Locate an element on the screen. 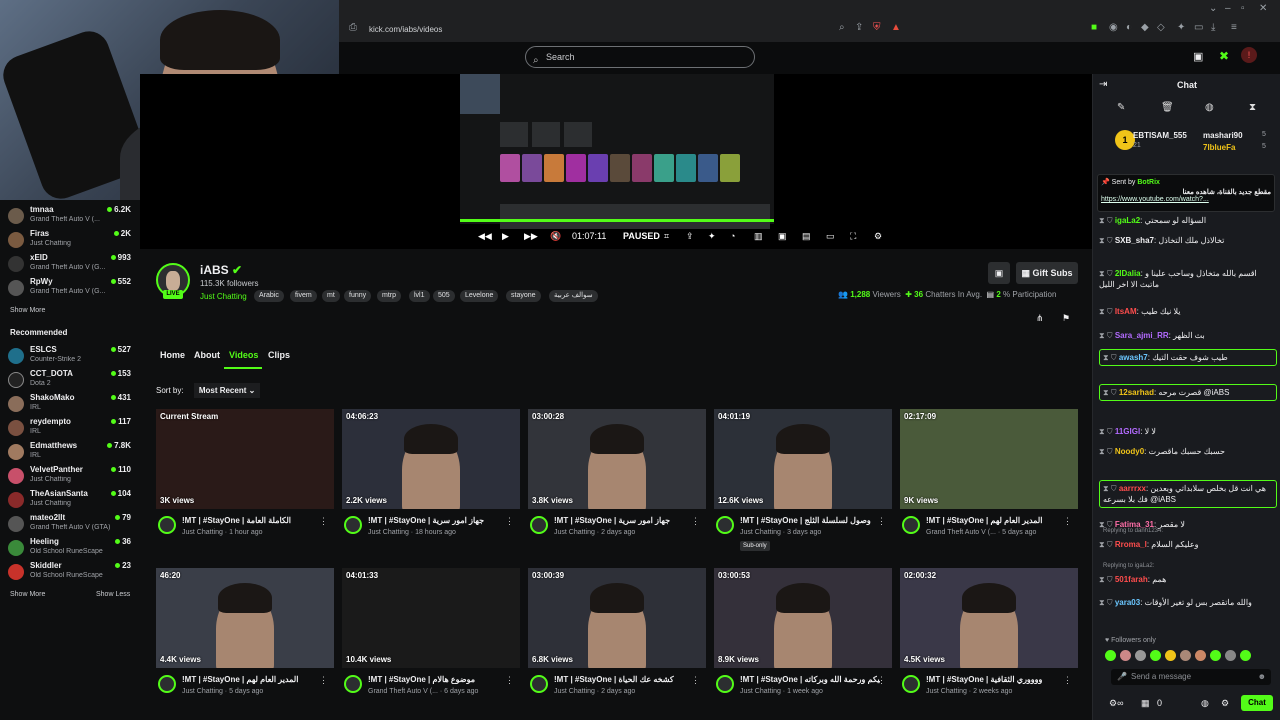 This screenshot has height=720, width=1280. chat-message: ⧗ ⛉ Sara_ajmi_RR: بث الظهر is located at coordinates (1188, 335).